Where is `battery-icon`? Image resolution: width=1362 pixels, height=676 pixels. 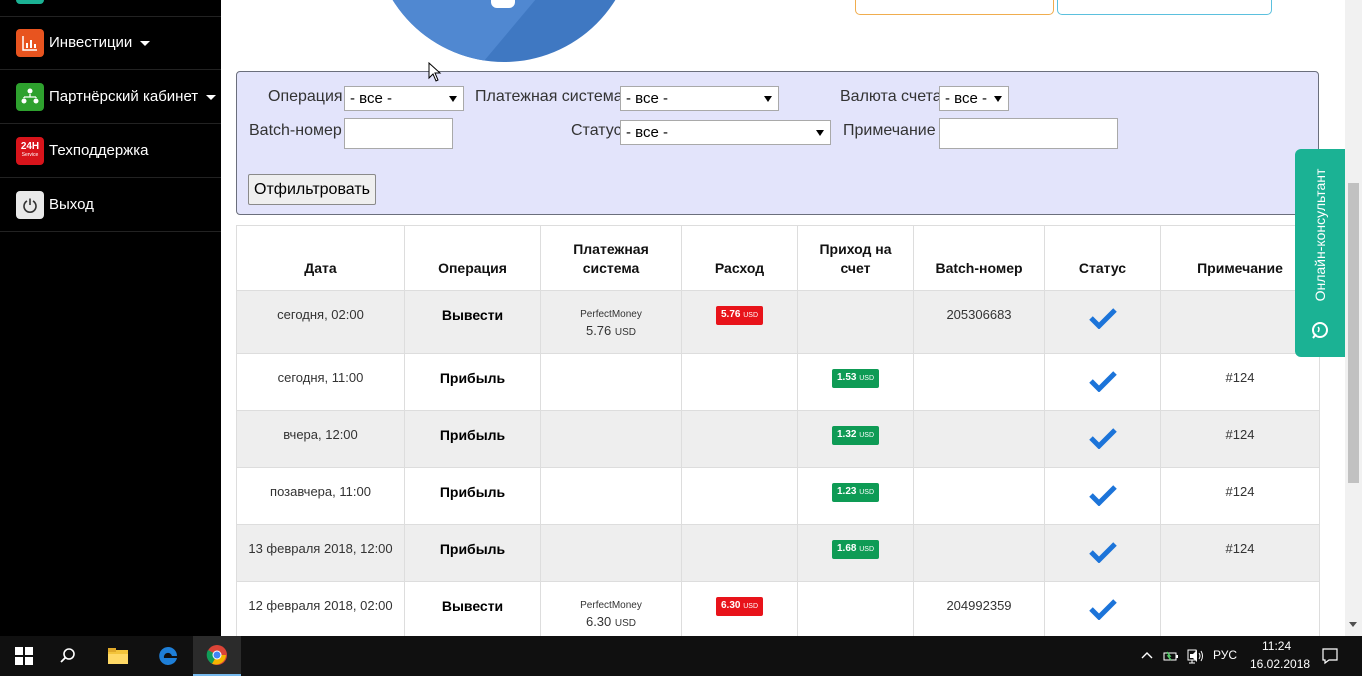 battery-icon is located at coordinates (1171, 656).